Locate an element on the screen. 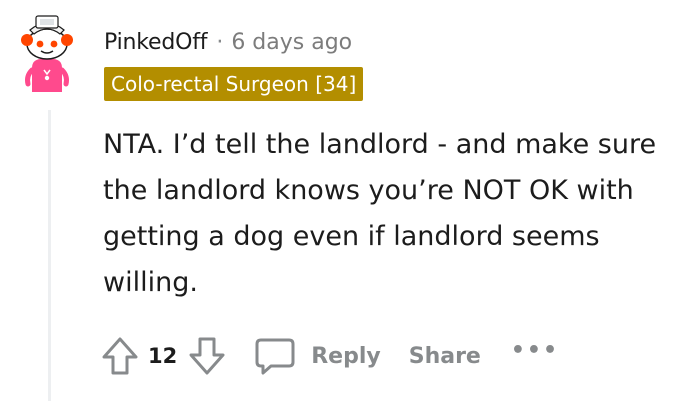 This screenshot has height=401, width=700. timestamp: 6 days ago is located at coordinates (291, 42).